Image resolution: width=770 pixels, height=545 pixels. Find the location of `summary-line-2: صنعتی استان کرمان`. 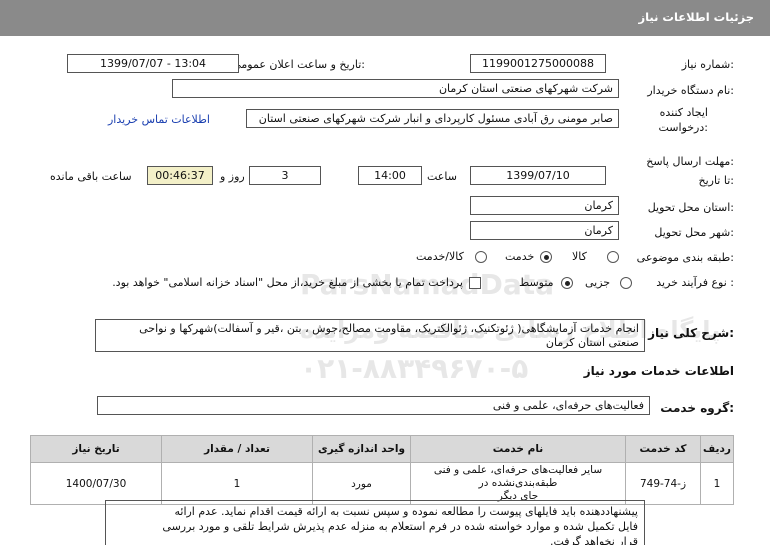

summary-line-2: صنعتی استان کرمان is located at coordinates (592, 342).